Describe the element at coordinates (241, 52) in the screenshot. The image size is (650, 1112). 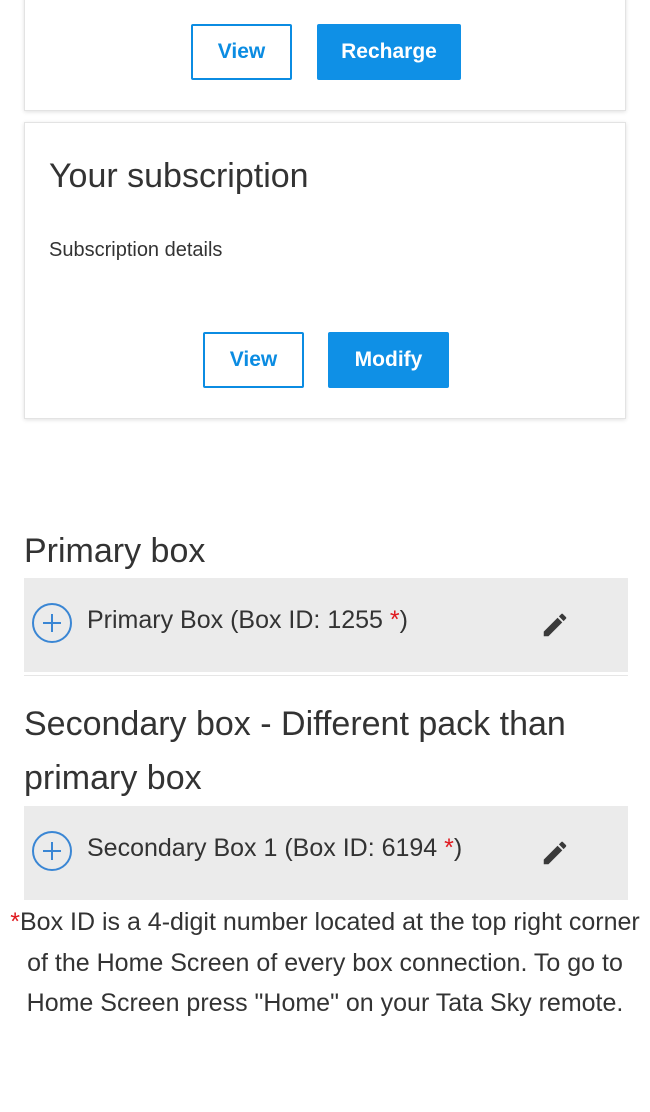
I see `balance-view-button: View` at that location.